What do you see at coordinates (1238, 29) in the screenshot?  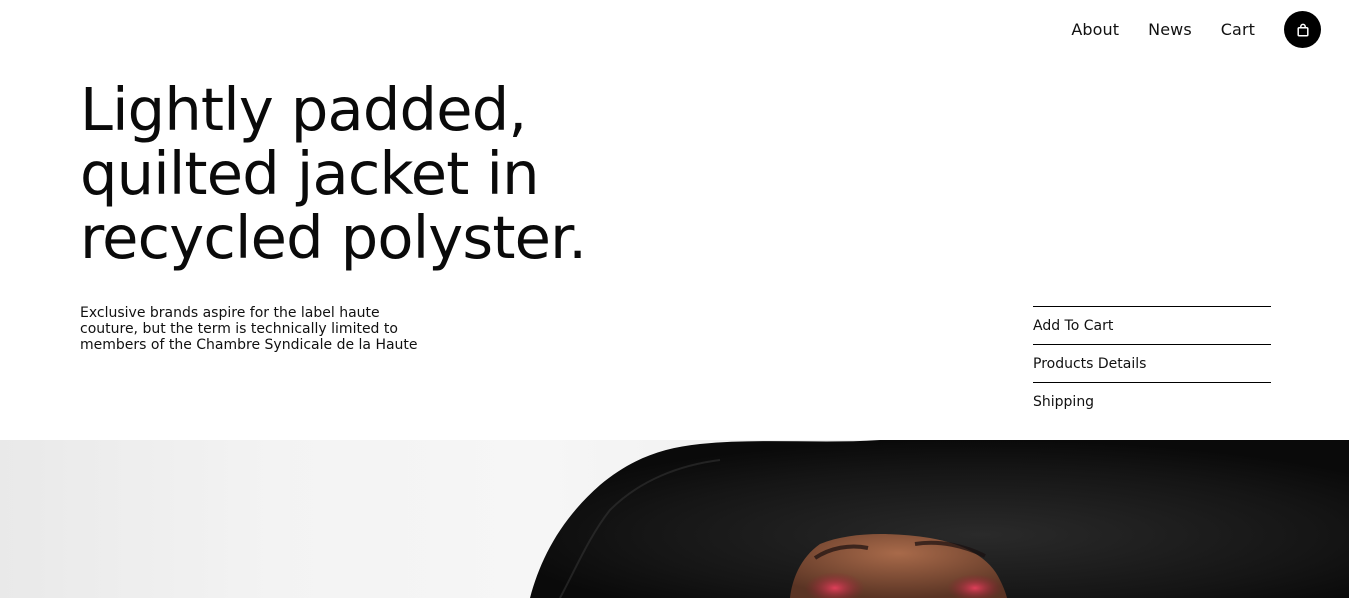 I see `nav-link-cart: Cart` at bounding box center [1238, 29].